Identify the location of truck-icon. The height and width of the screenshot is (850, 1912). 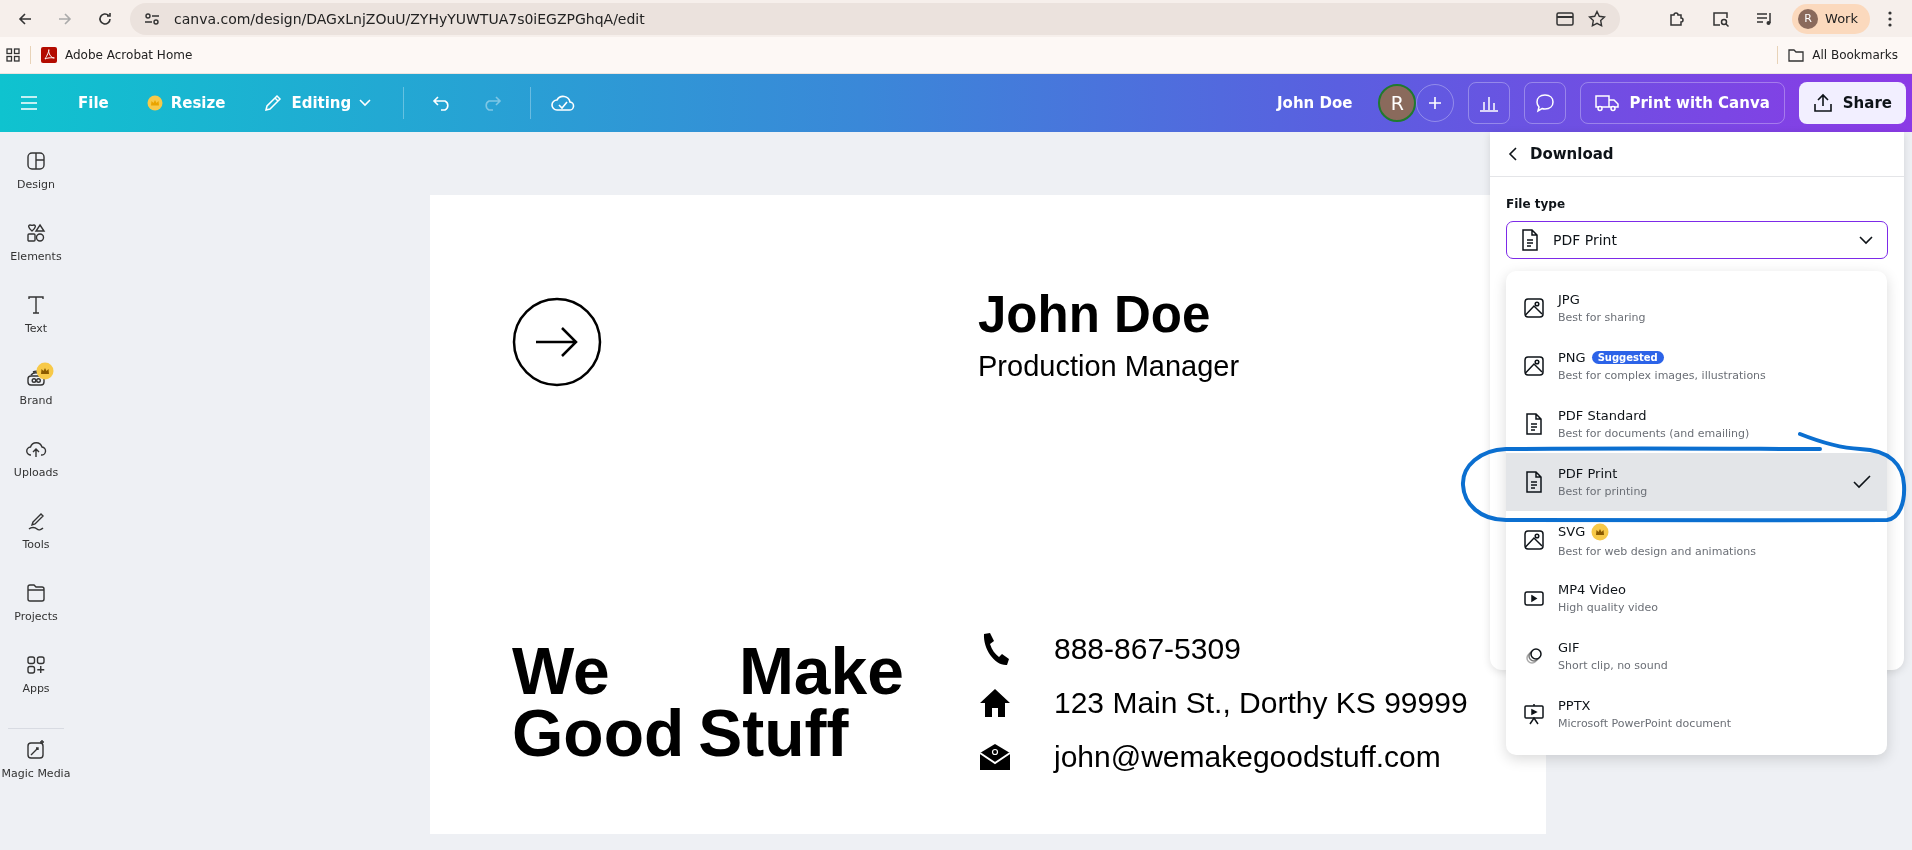
(1607, 103).